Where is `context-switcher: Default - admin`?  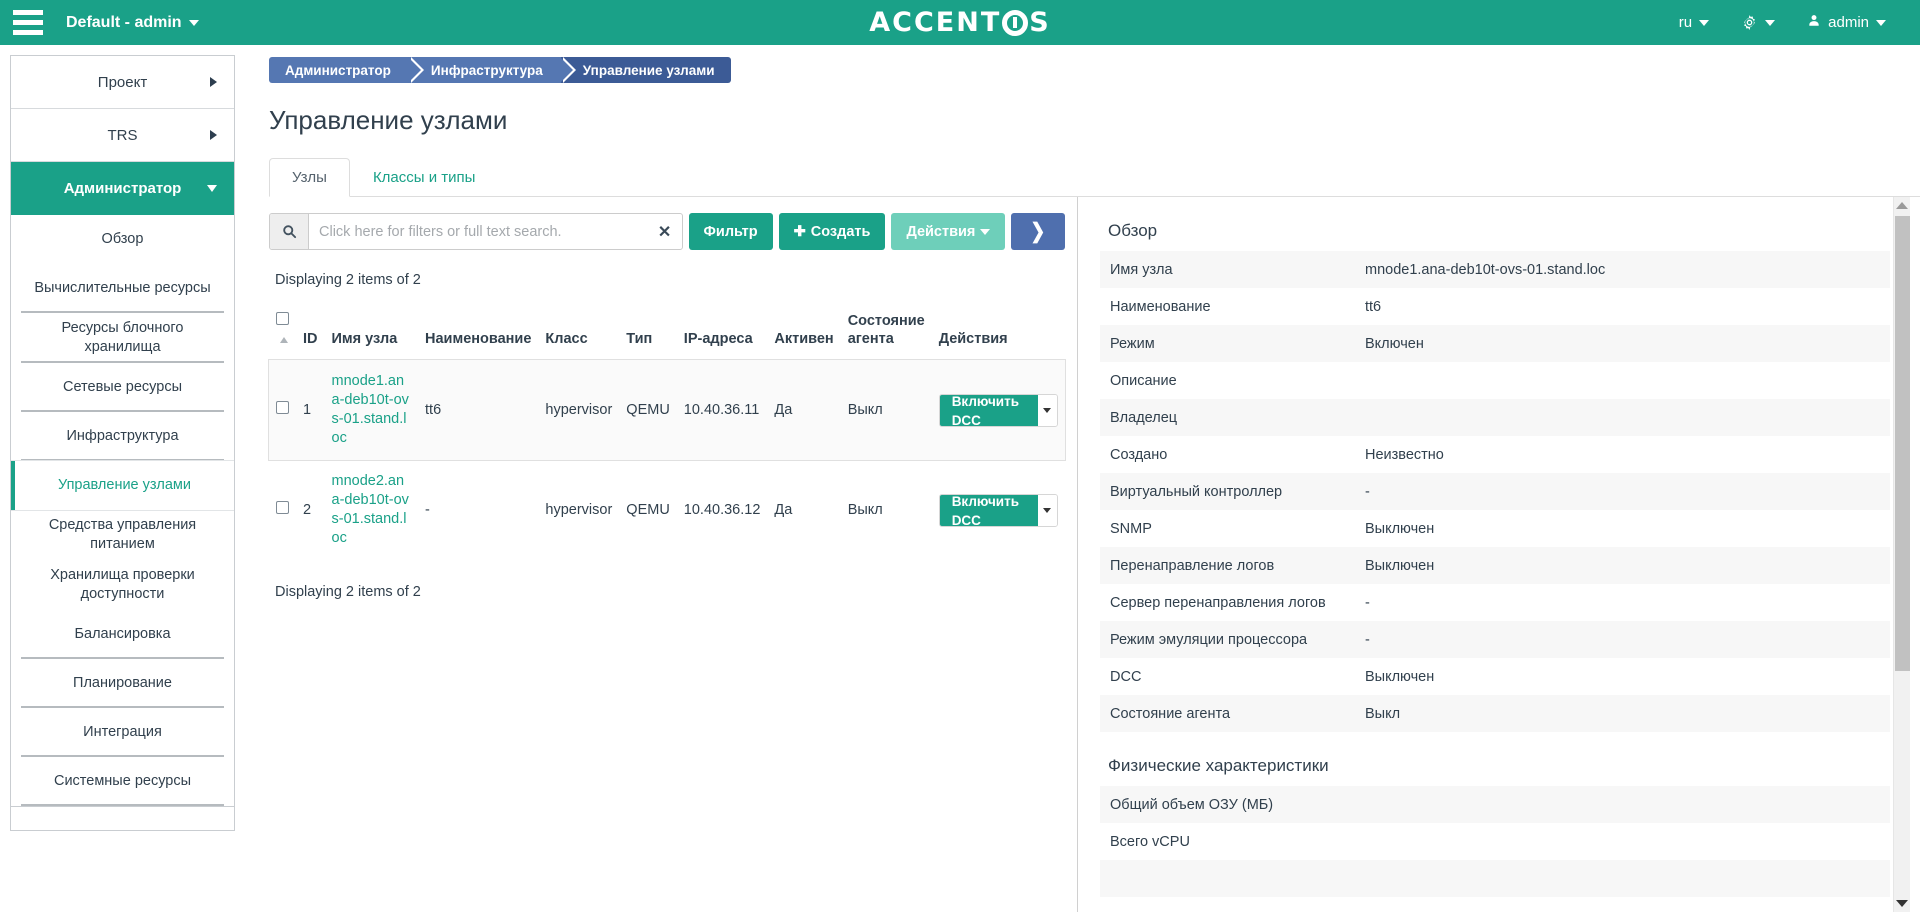 context-switcher: Default - admin is located at coordinates (132, 23).